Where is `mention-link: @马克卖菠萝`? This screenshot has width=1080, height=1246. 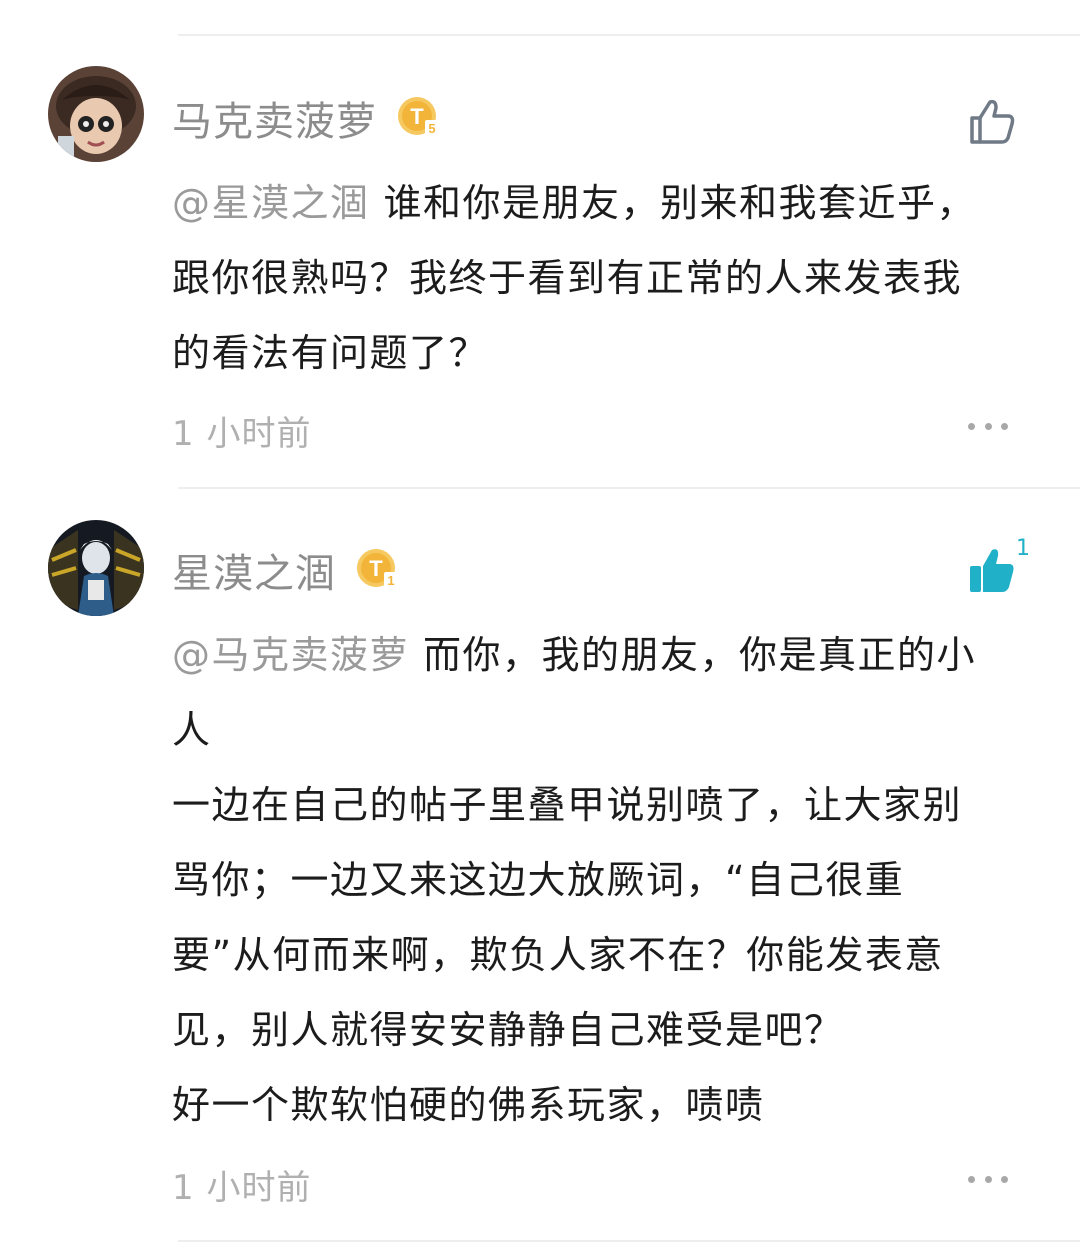
mention-link: @马克卖菠萝 is located at coordinates (290, 655).